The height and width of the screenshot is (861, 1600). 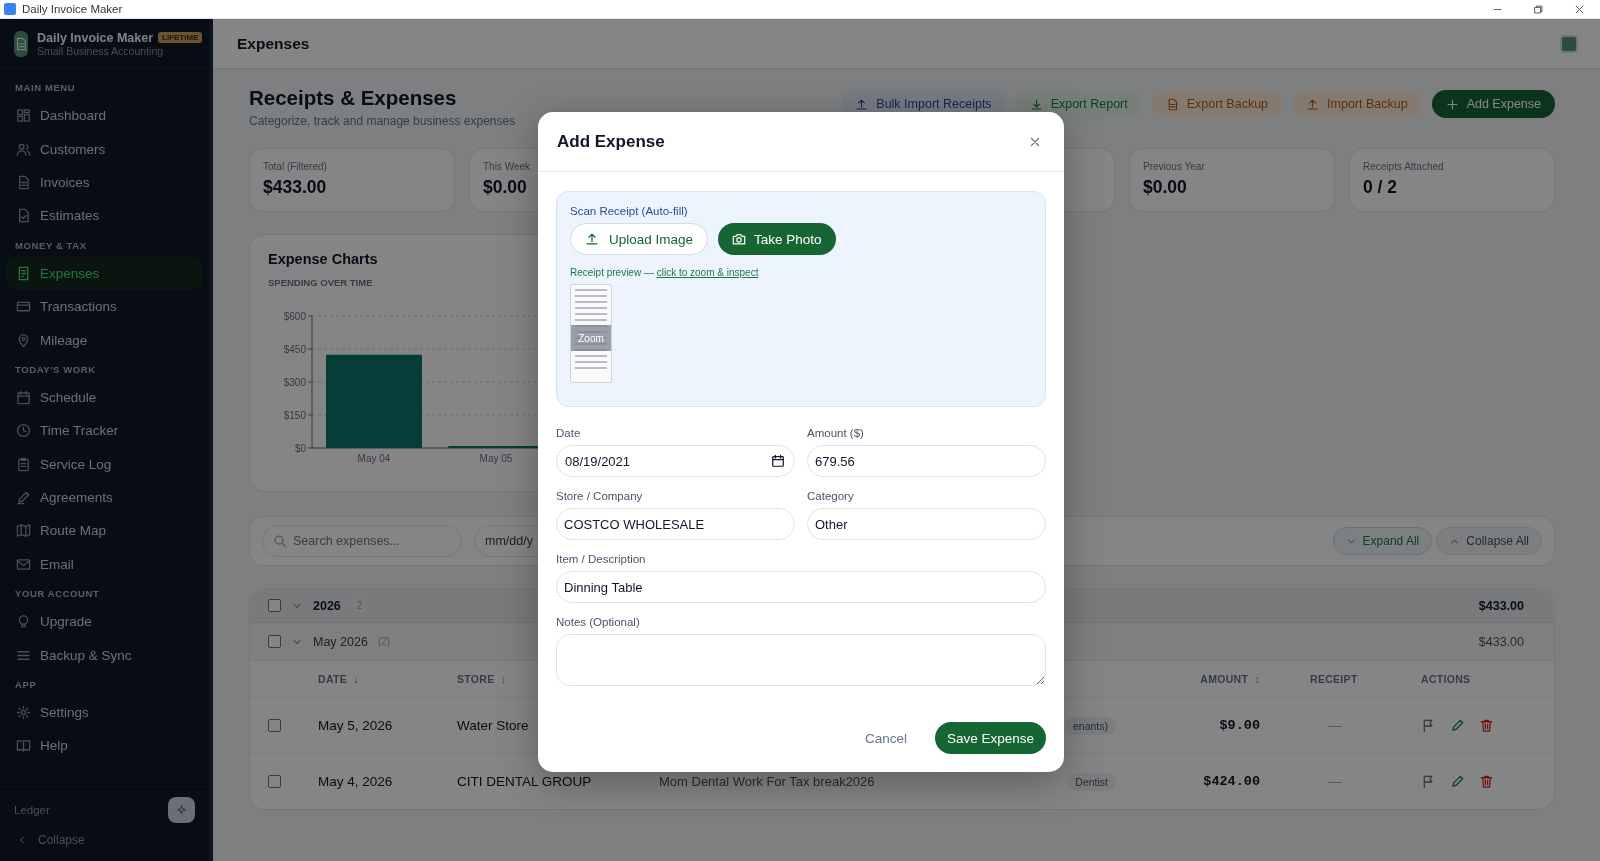 What do you see at coordinates (295, 415) in the screenshot?
I see `y-tick-label: $150` at bounding box center [295, 415].